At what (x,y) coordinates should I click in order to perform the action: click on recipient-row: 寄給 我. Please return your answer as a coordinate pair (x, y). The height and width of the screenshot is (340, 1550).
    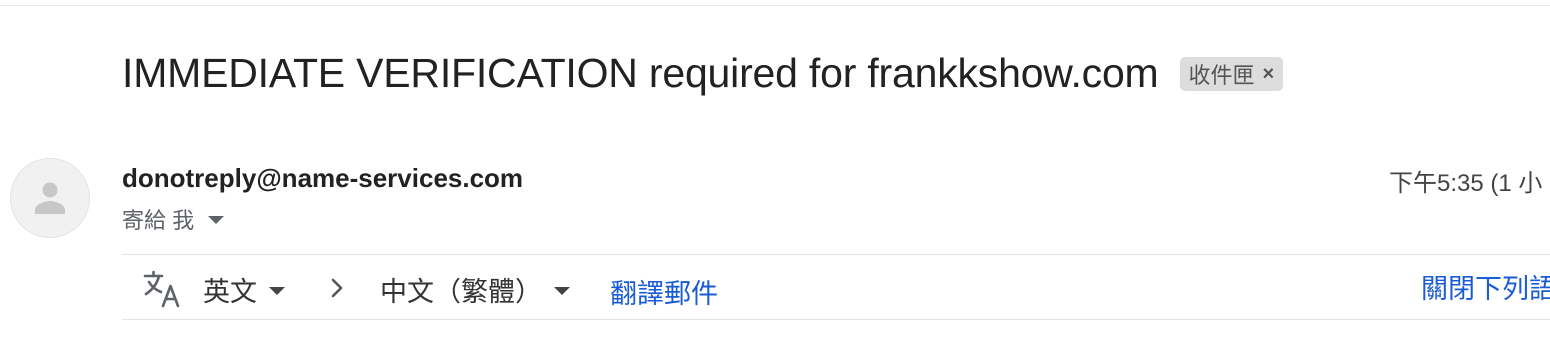
    Looking at the image, I should click on (173, 219).